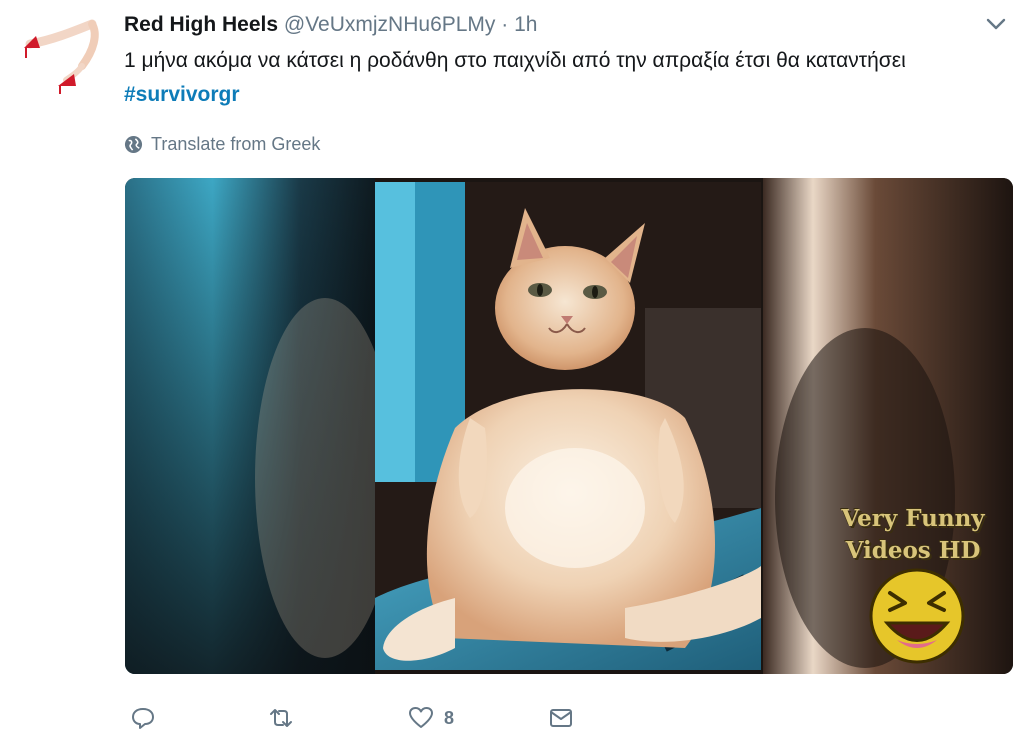  I want to click on retweet-icon, so click(281, 718).